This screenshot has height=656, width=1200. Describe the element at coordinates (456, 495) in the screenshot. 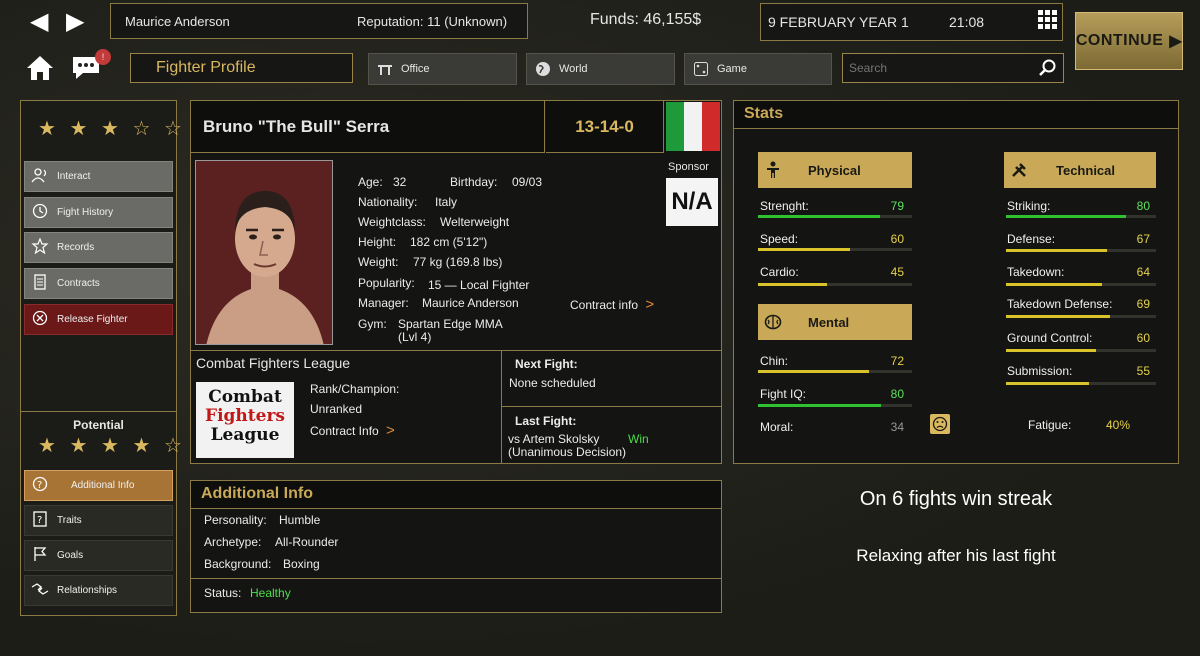

I see `additional-info-header: Additional Info` at that location.